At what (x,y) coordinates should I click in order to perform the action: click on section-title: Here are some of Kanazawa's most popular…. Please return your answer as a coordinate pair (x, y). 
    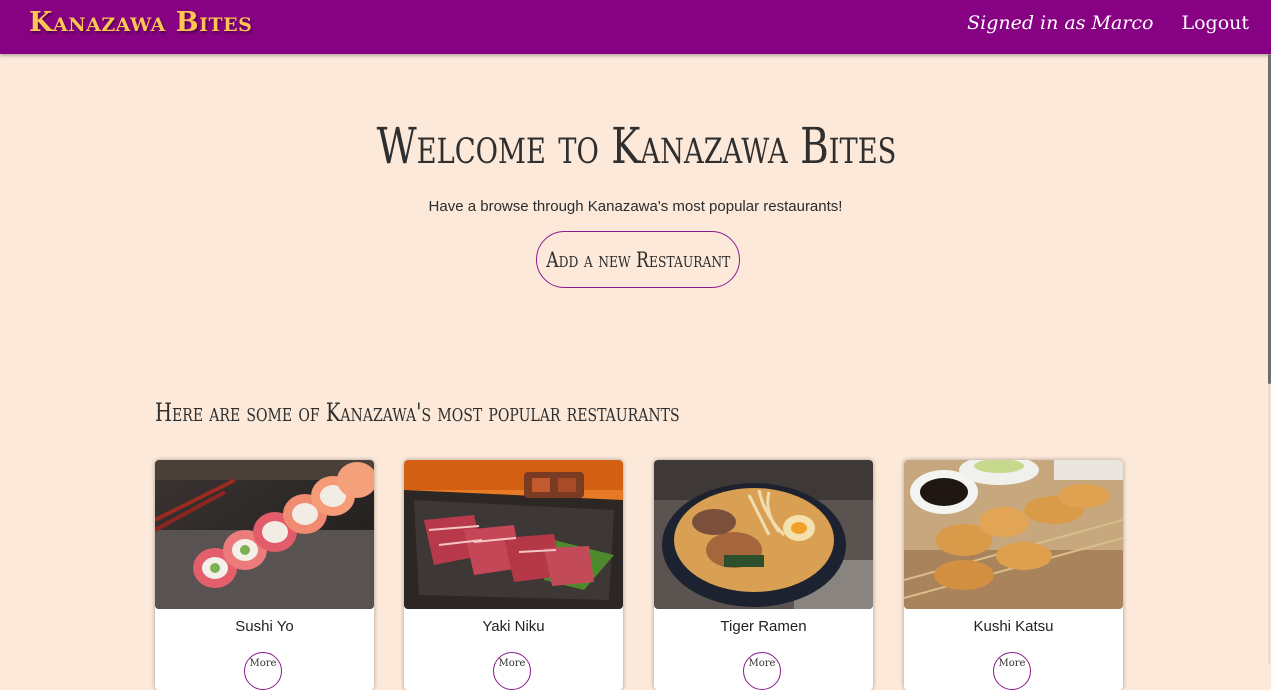
    Looking at the image, I should click on (417, 412).